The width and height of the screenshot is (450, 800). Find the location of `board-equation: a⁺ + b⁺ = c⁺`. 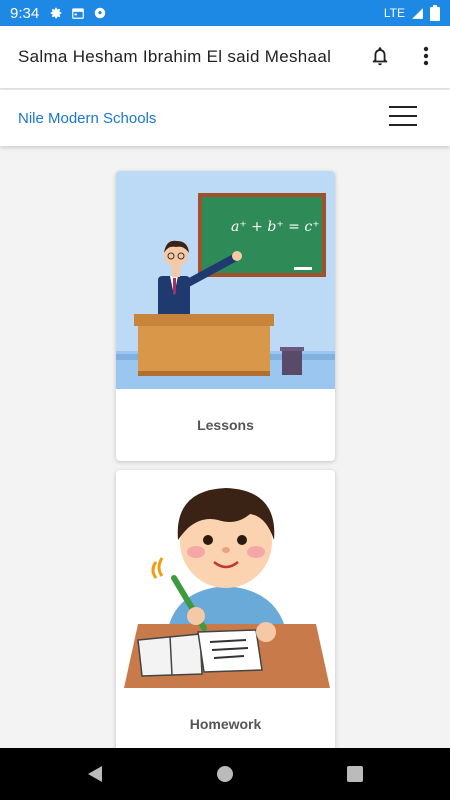

board-equation: a⁺ + b⁺ = c⁺ is located at coordinates (275, 227).